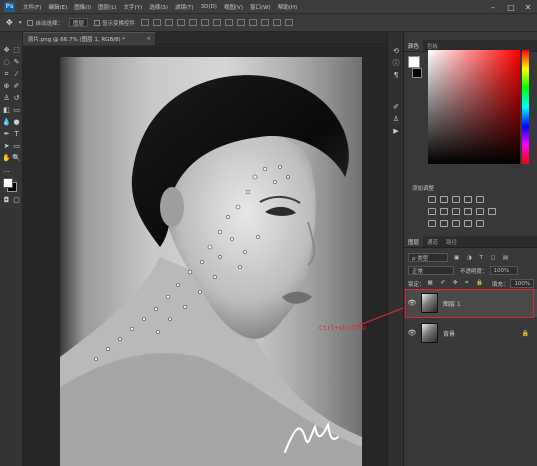 Image resolution: width=537 pixels, height=466 pixels. Describe the element at coordinates (16, 50) in the screenshot. I see `marquee-tool-icon: ⬚` at that location.